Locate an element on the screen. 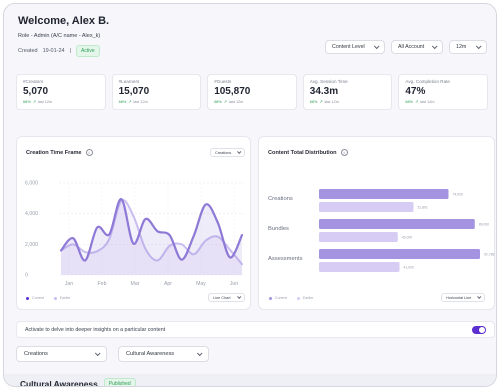 This screenshot has width=500, height=390. legend-label: Current is located at coordinates (281, 298).